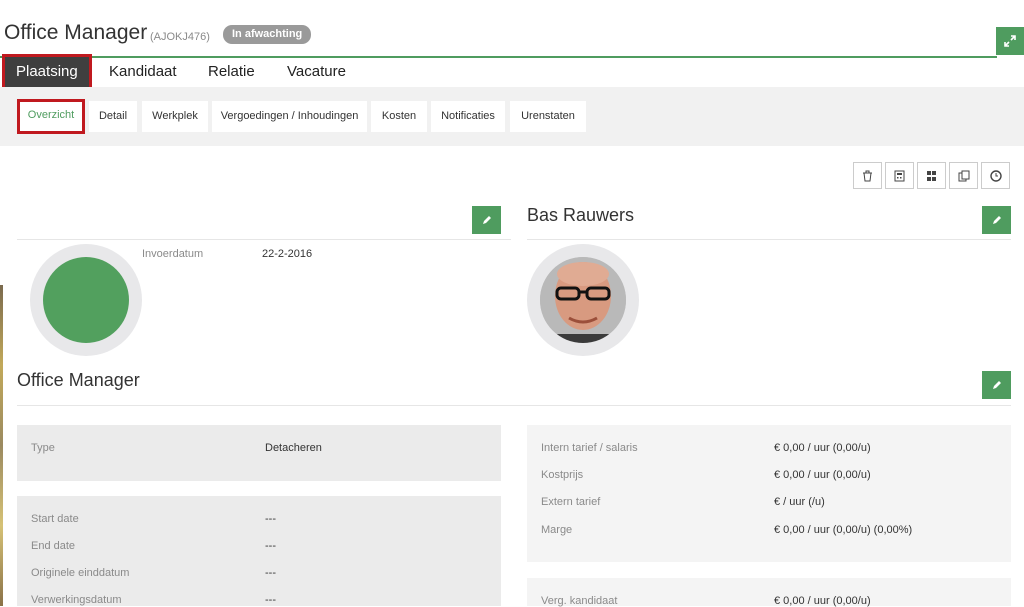  Describe the element at coordinates (53, 546) in the screenshot. I see `end-date-label: End date` at that location.